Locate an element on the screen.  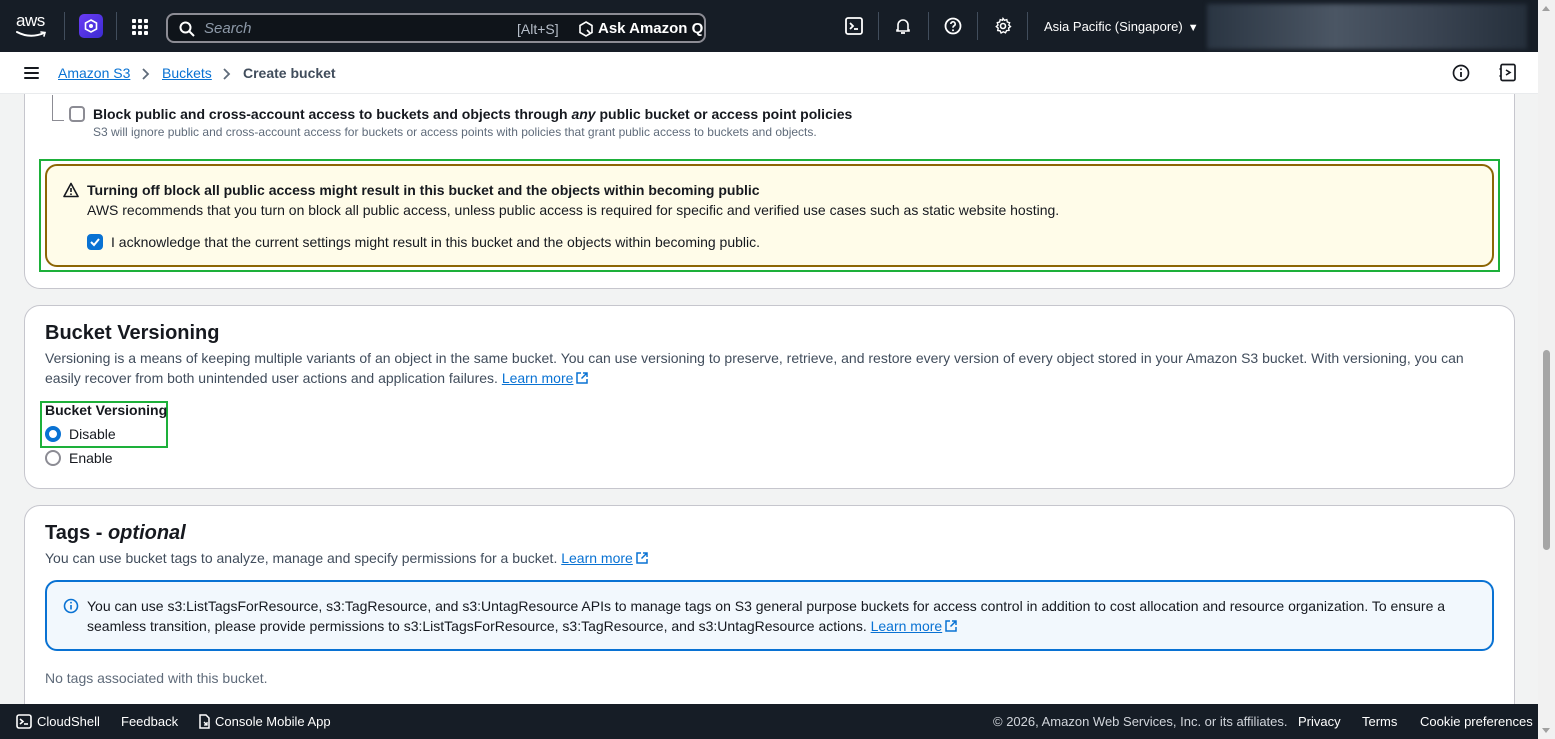
aws-smile-icon is located at coordinates (31, 34).